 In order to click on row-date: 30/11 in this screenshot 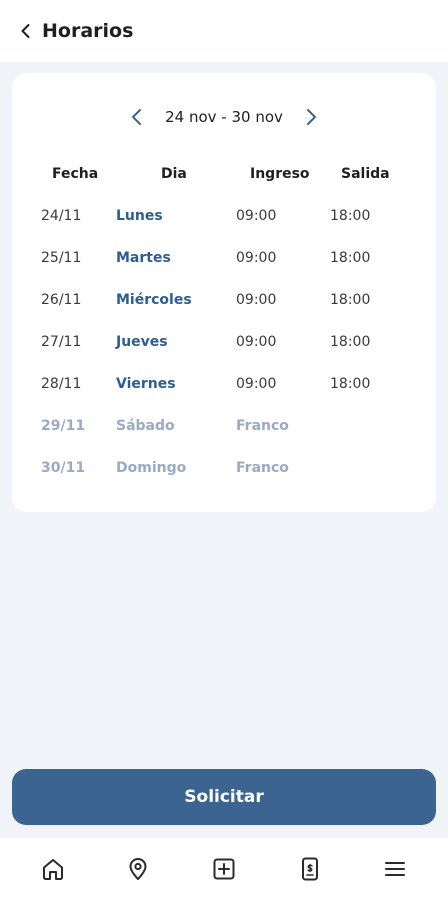, I will do `click(63, 468)`.